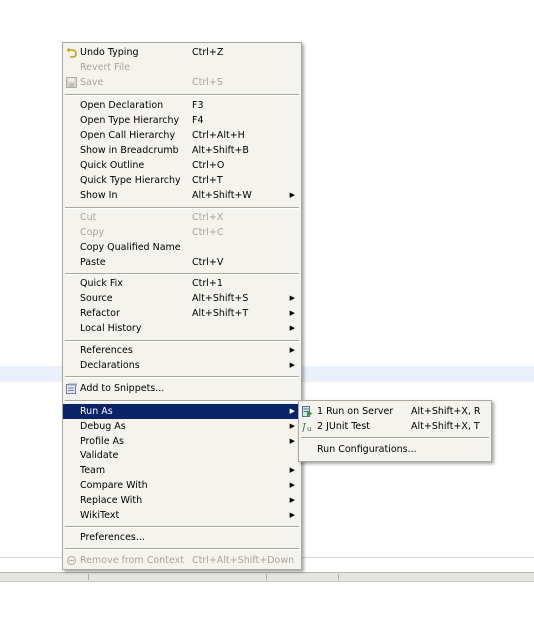  What do you see at coordinates (182, 328) in the screenshot?
I see `menu-item-local-history: Local History ▶` at bounding box center [182, 328].